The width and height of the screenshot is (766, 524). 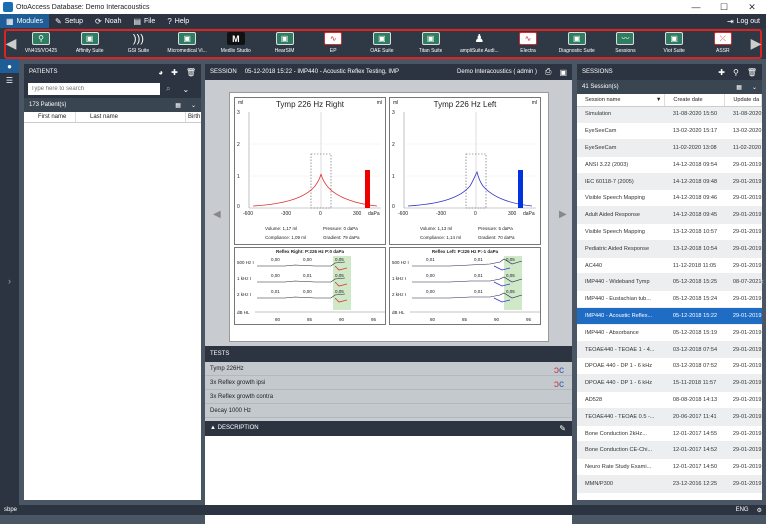 I want to click on description-header: ▲ DESCRIPTION ✎, so click(x=388, y=428).